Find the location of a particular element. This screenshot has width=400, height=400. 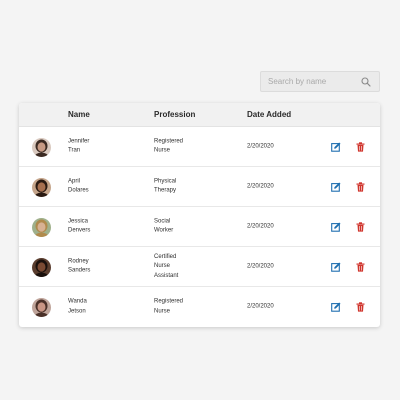

search-icon is located at coordinates (366, 82).